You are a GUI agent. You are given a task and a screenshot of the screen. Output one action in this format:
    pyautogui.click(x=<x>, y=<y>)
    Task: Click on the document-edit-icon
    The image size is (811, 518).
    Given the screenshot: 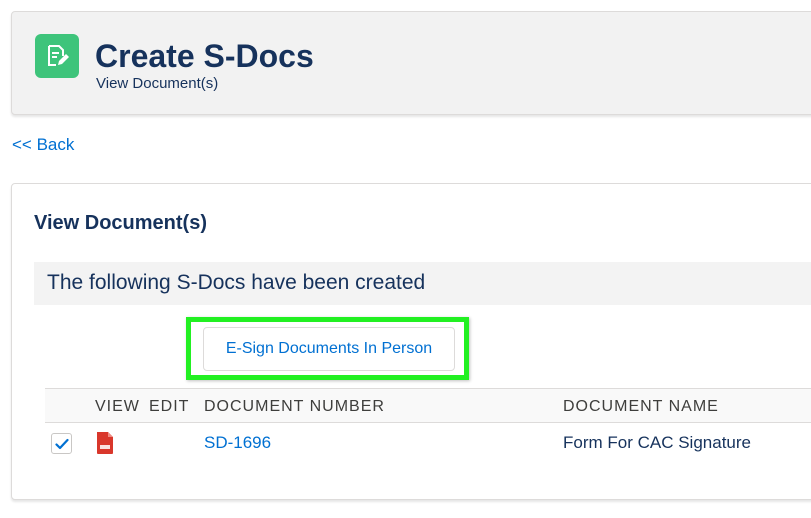 What is the action you would take?
    pyautogui.click(x=57, y=56)
    